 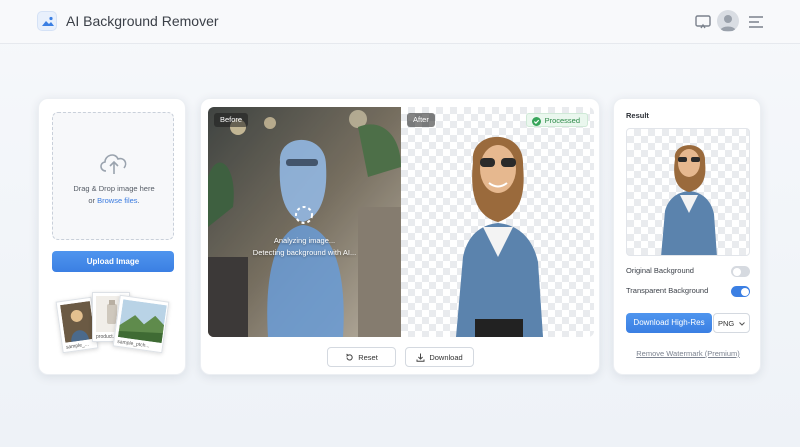 I want to click on after-image: After Processed, so click(x=497, y=222).